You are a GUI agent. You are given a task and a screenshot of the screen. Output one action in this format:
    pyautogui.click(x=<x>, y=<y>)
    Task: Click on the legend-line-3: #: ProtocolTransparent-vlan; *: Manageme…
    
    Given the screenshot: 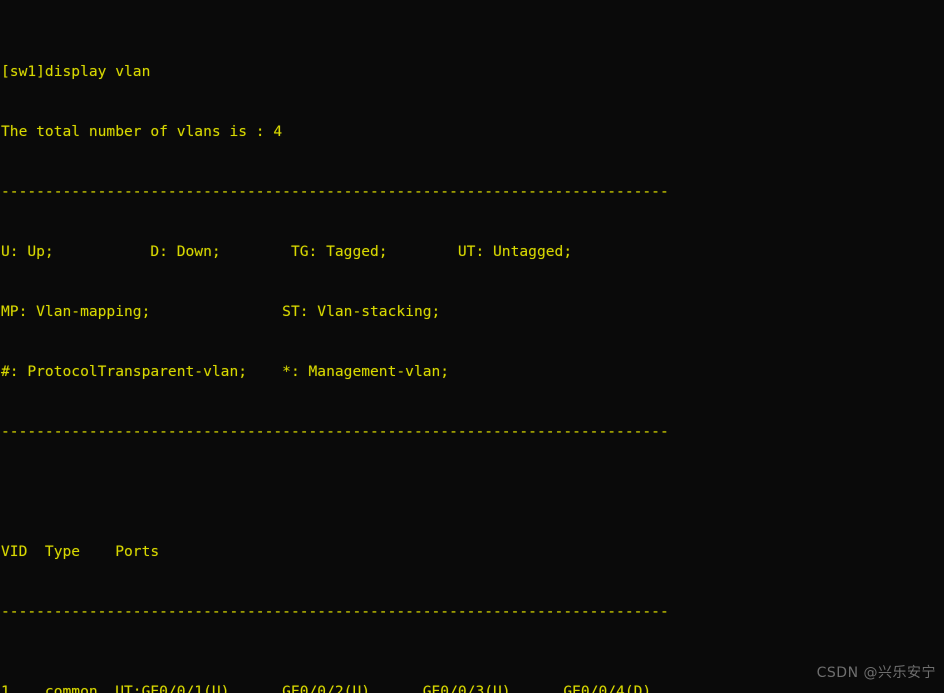 What is the action you would take?
    pyautogui.click(x=225, y=371)
    